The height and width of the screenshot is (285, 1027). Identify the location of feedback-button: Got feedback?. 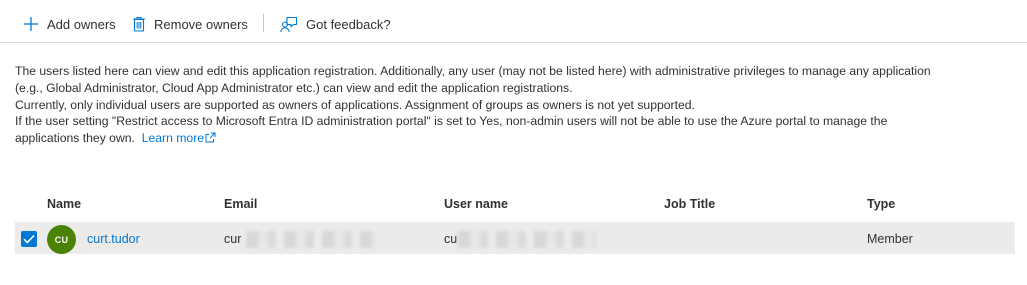
(335, 24).